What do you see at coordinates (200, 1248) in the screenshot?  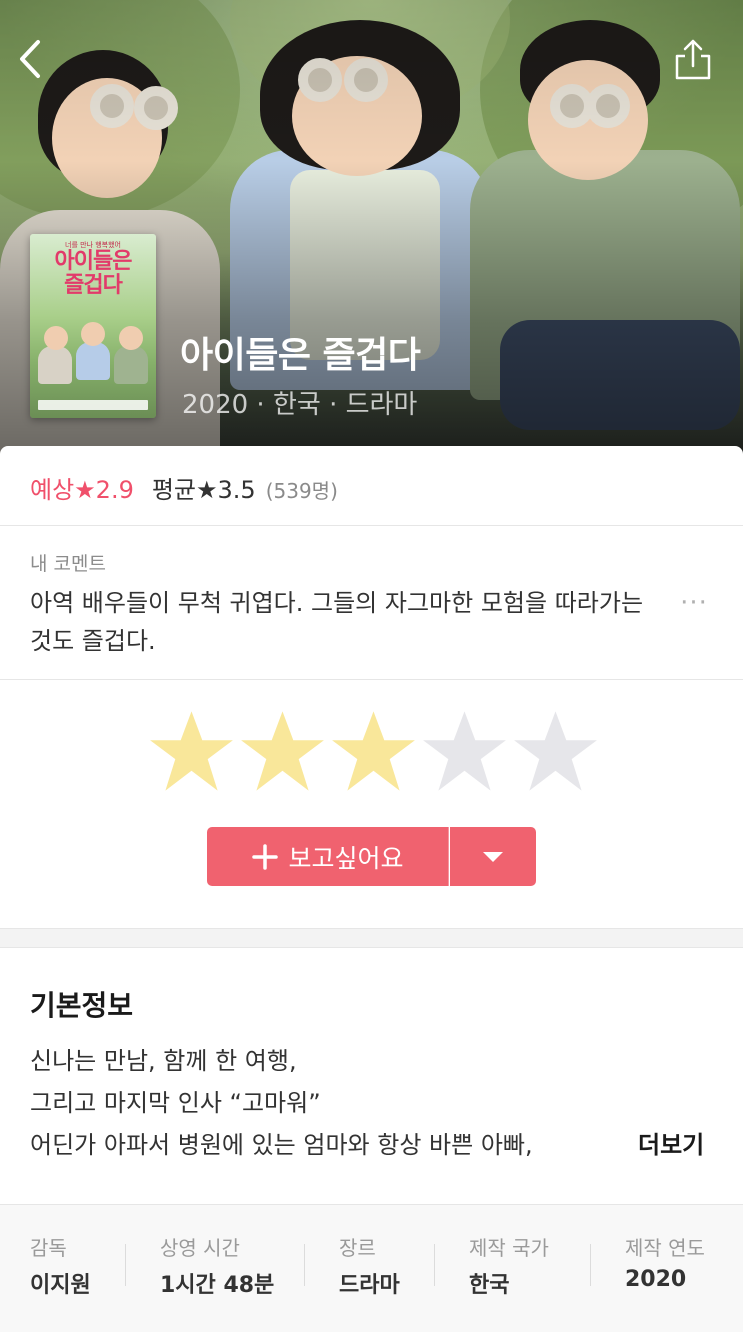 I see `meta-key: 상영 시간` at bounding box center [200, 1248].